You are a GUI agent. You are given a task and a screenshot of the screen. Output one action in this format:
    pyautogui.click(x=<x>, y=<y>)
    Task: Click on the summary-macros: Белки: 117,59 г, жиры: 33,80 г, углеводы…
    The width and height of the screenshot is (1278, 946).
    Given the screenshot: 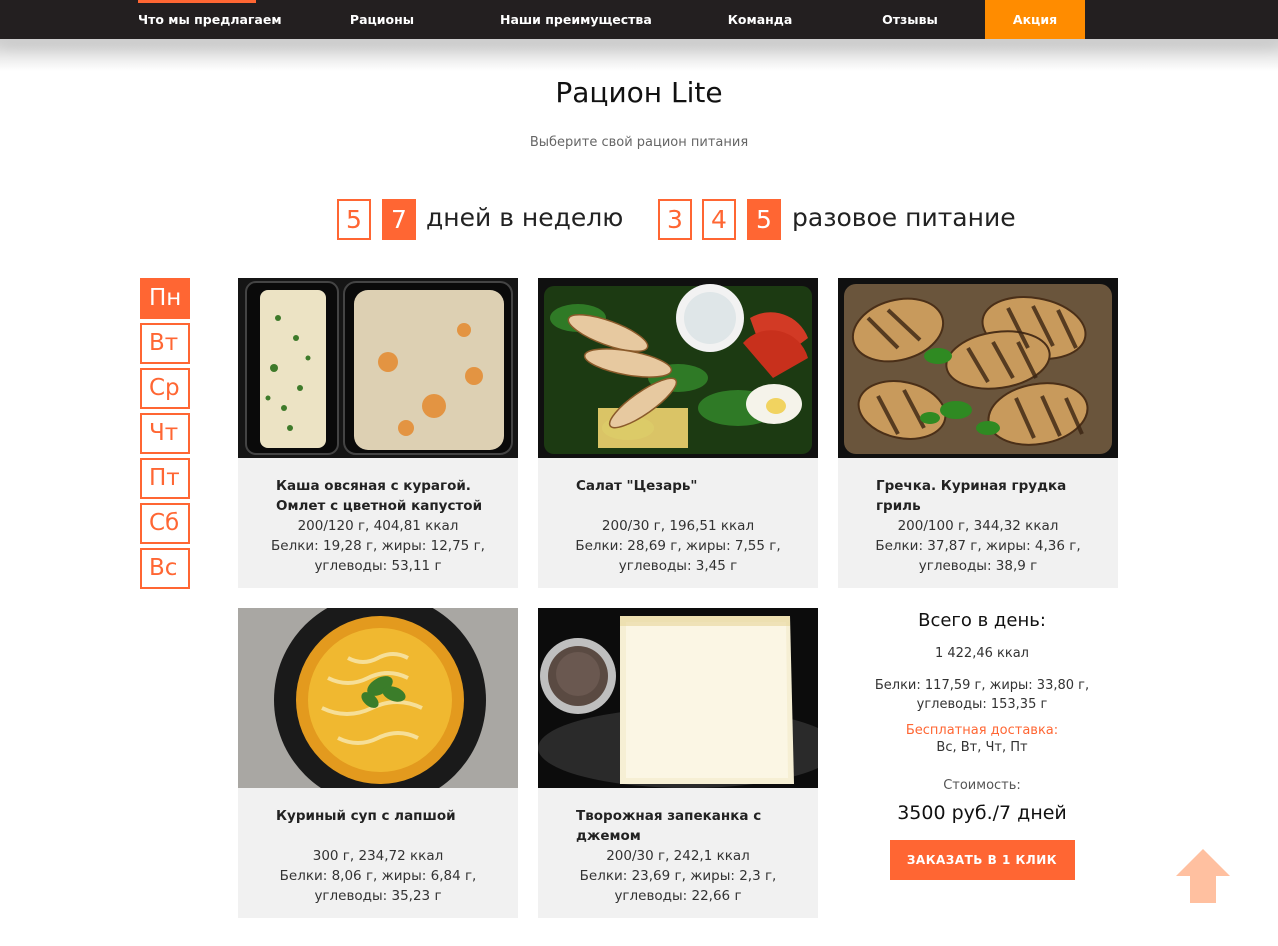 What is the action you would take?
    pyautogui.click(x=982, y=695)
    